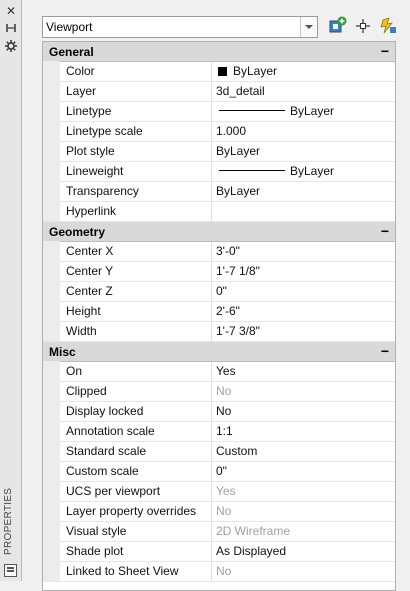  Describe the element at coordinates (136, 571) in the screenshot. I see `property-name: Linked to Sheet View` at that location.